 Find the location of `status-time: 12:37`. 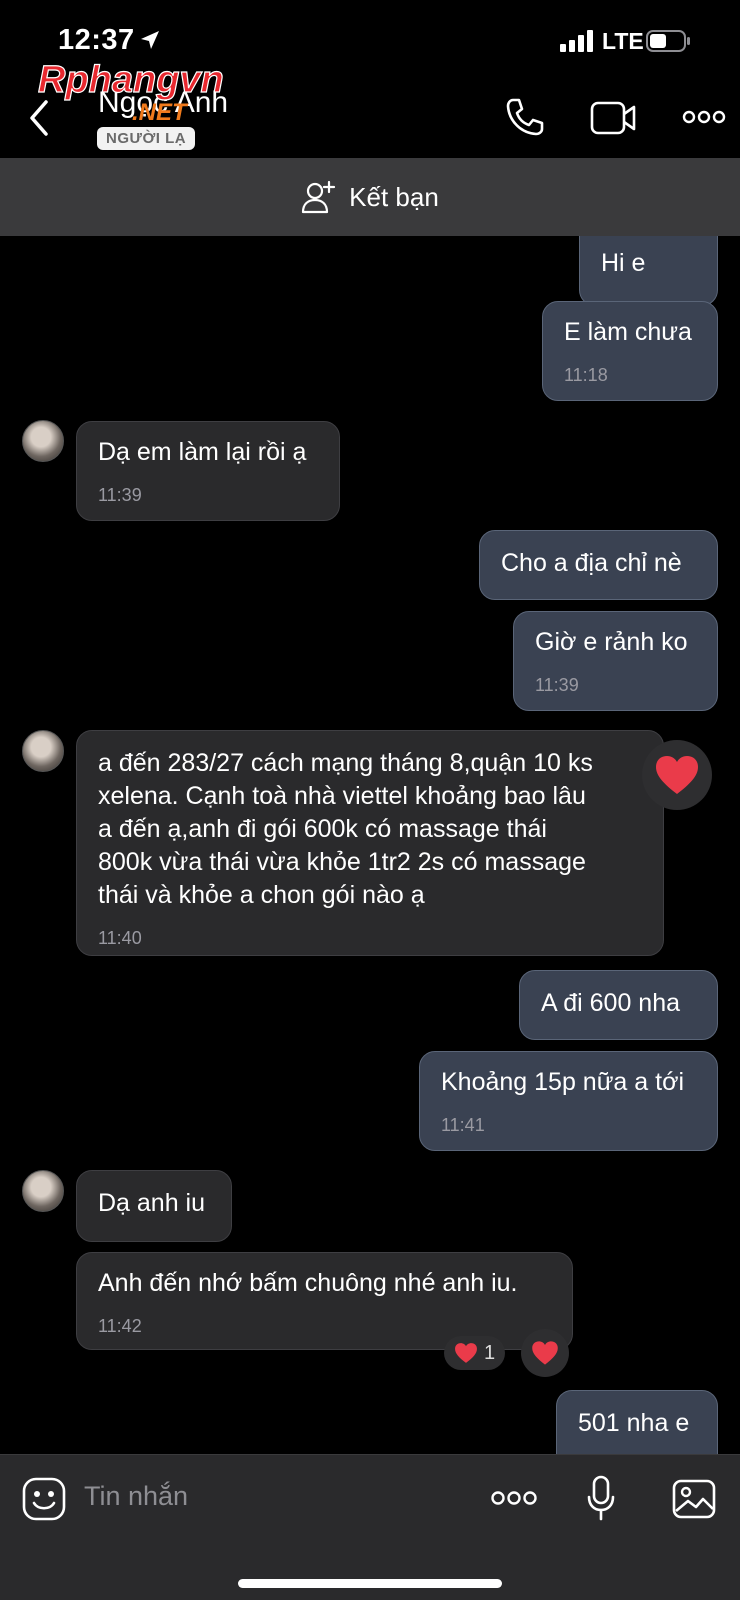

status-time: 12:37 is located at coordinates (96, 40).